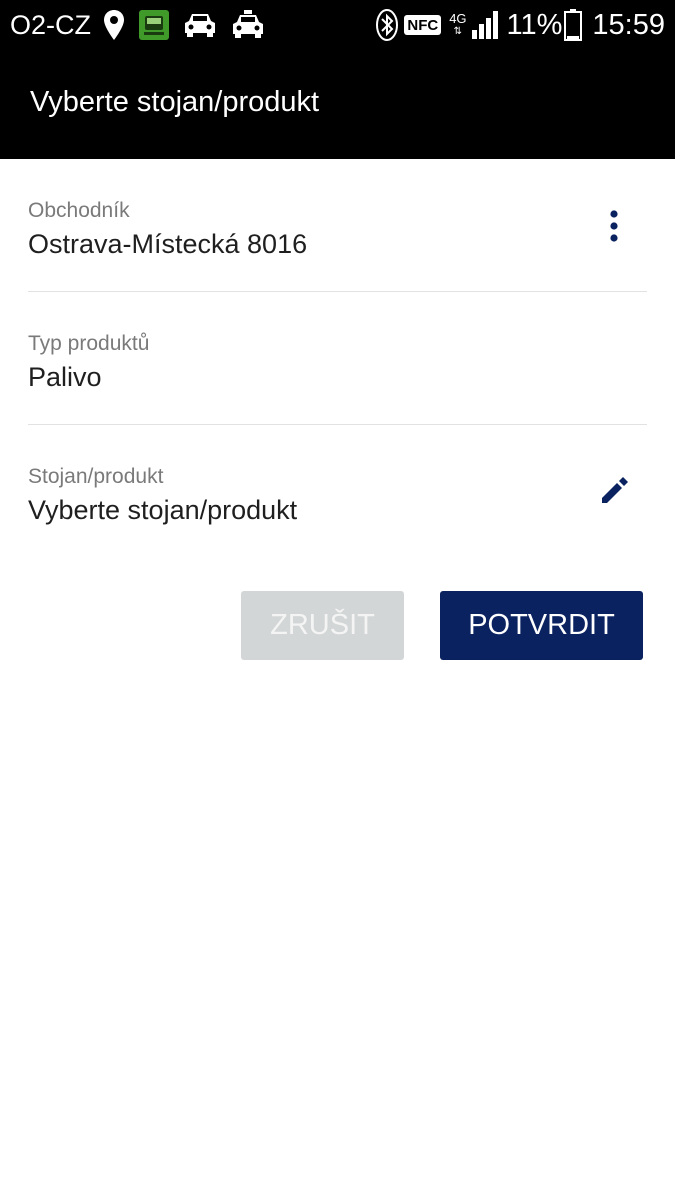  Describe the element at coordinates (248, 25) in the screenshot. I see `taxi-icon` at that location.